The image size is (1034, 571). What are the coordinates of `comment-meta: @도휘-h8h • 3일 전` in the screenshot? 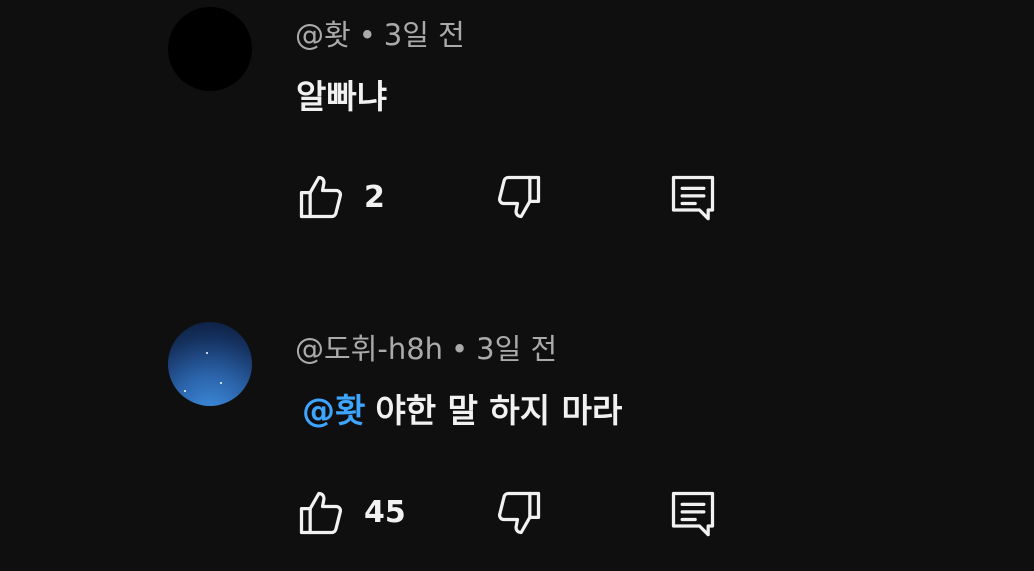 It's located at (426, 347).